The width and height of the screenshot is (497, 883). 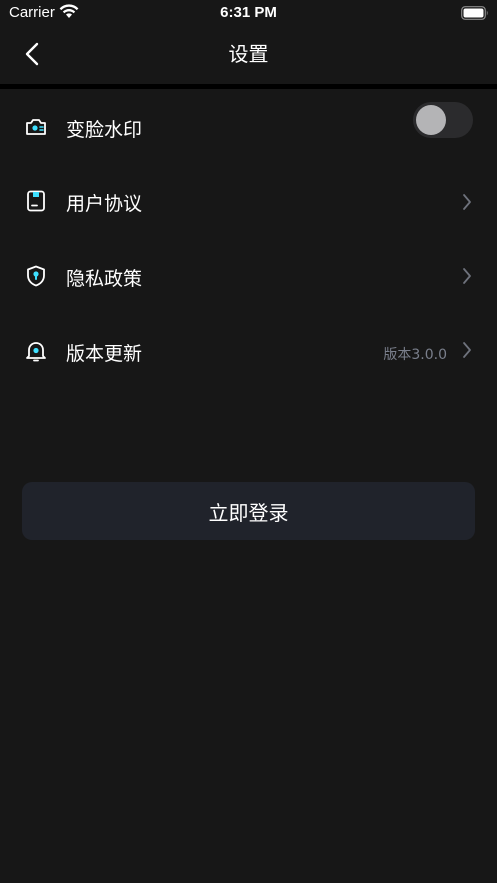 What do you see at coordinates (104, 130) in the screenshot?
I see `settings-row-label: 变脸水印` at bounding box center [104, 130].